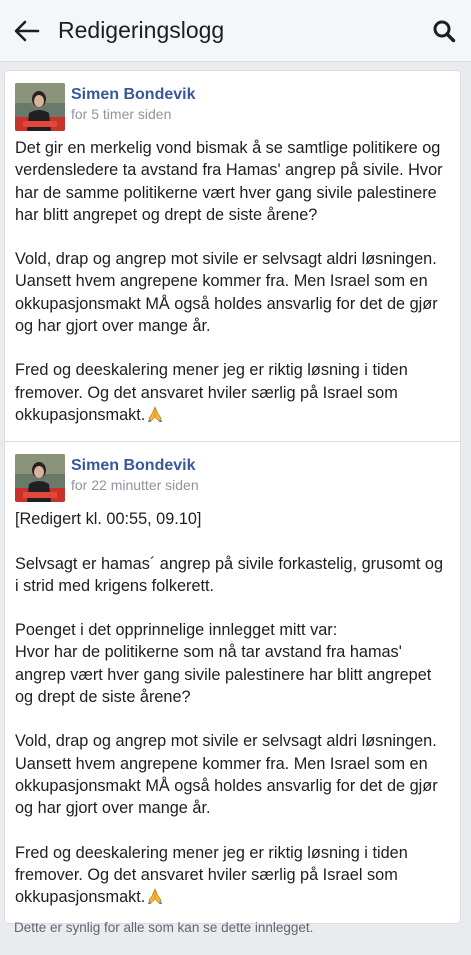 This screenshot has width=471, height=955. What do you see at coordinates (135, 485) in the screenshot?
I see `timestamp: for 22 minutter siden` at bounding box center [135, 485].